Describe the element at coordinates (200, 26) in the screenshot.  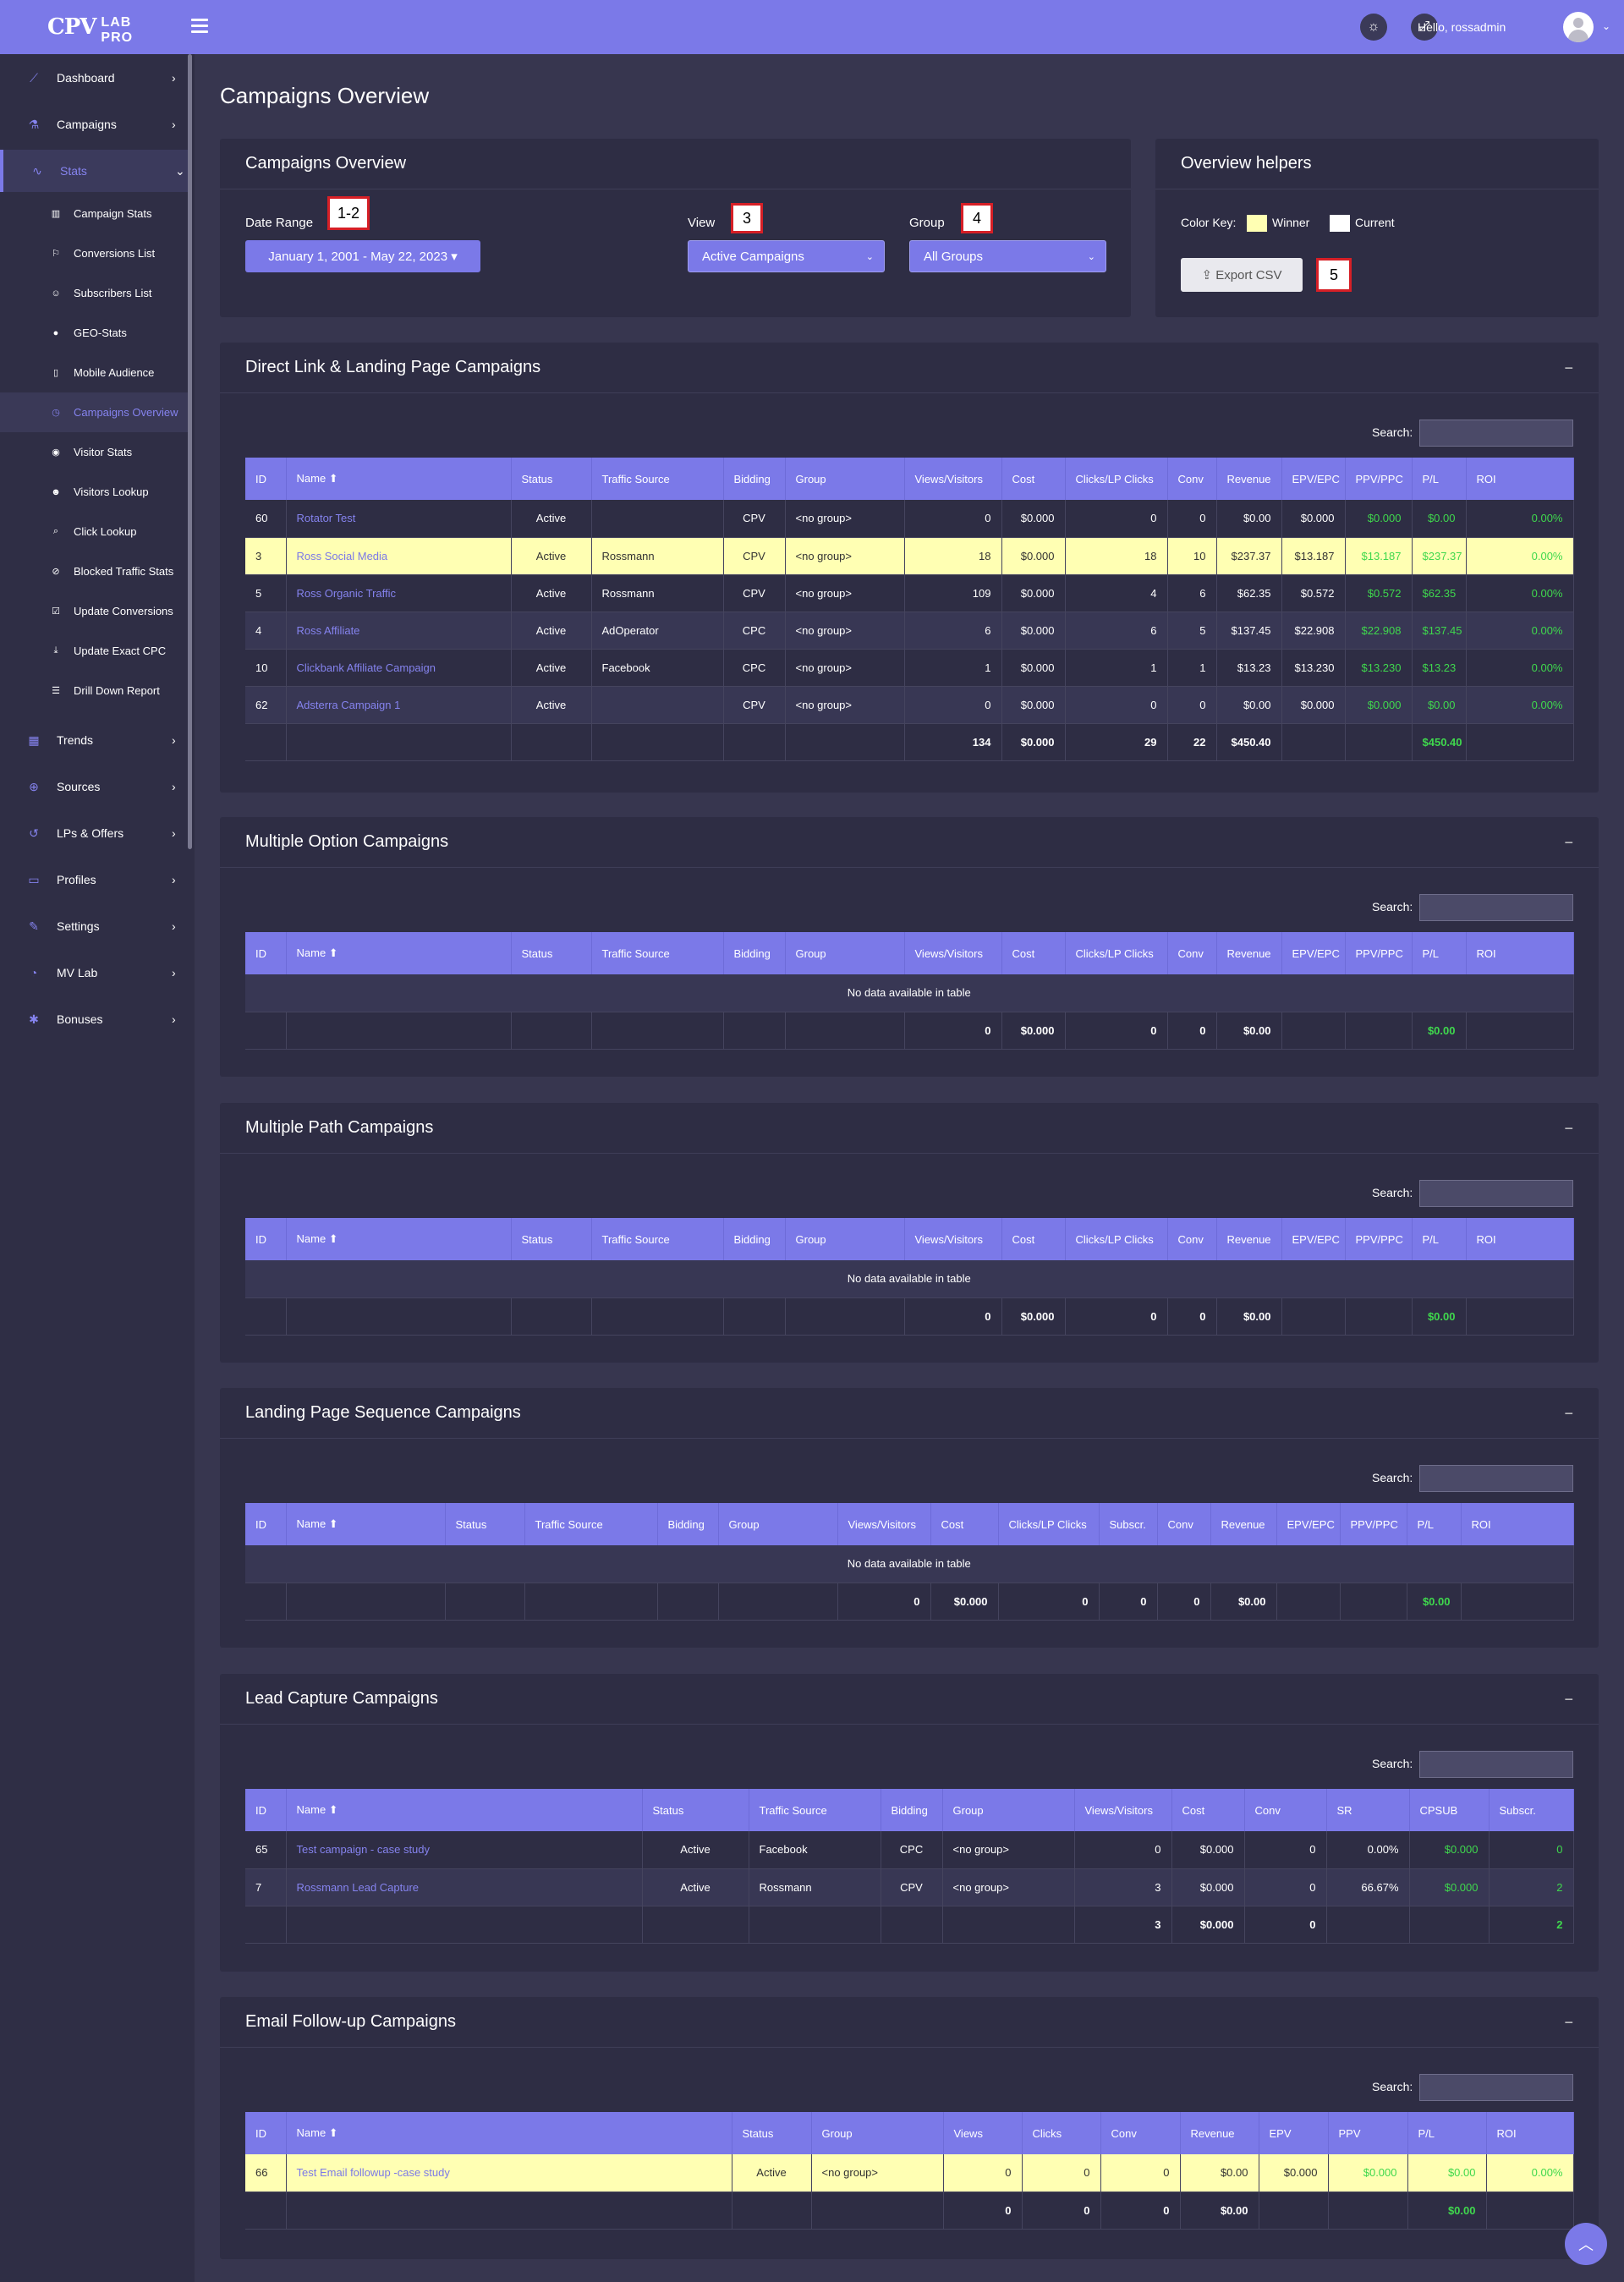
I see `hamburger-menu-icon` at that location.